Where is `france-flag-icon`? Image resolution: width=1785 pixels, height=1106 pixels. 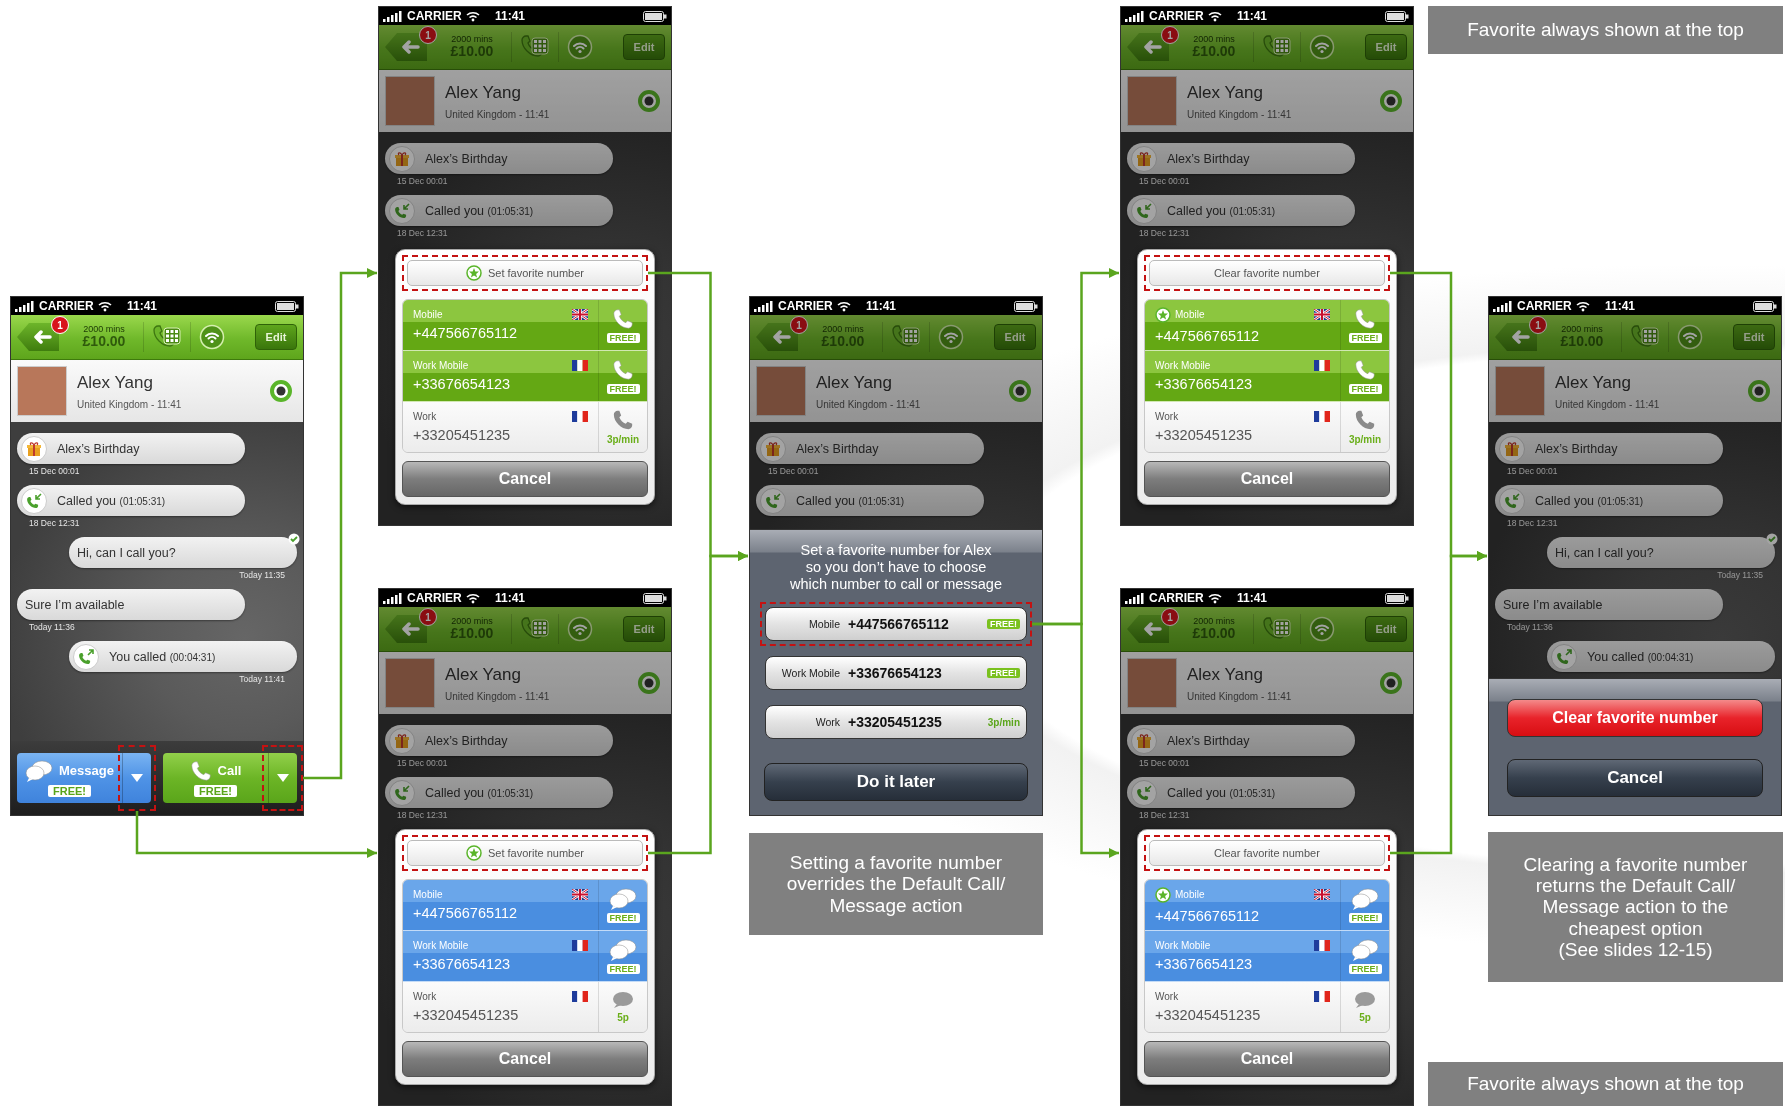 france-flag-icon is located at coordinates (580, 365).